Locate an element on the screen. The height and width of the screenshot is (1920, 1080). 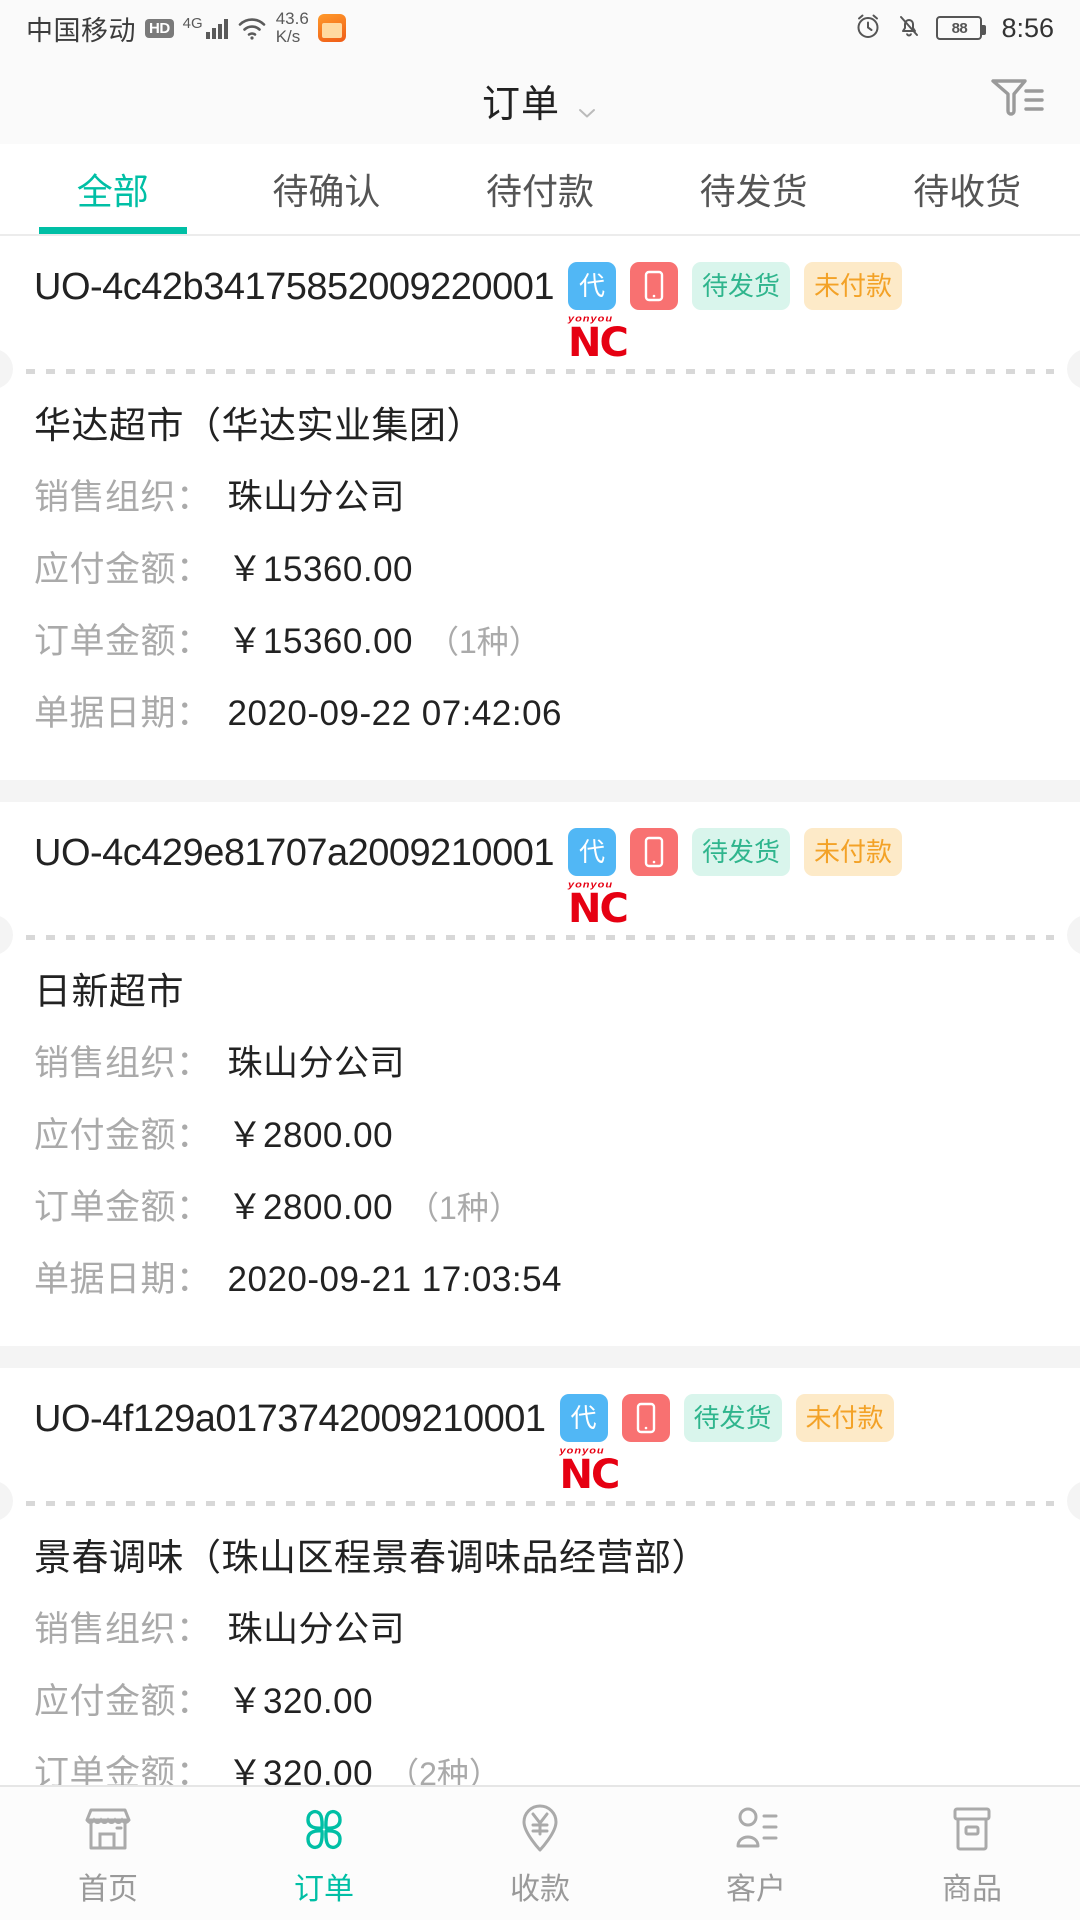
nav-item-collection: 收款 is located at coordinates (540, 1854).